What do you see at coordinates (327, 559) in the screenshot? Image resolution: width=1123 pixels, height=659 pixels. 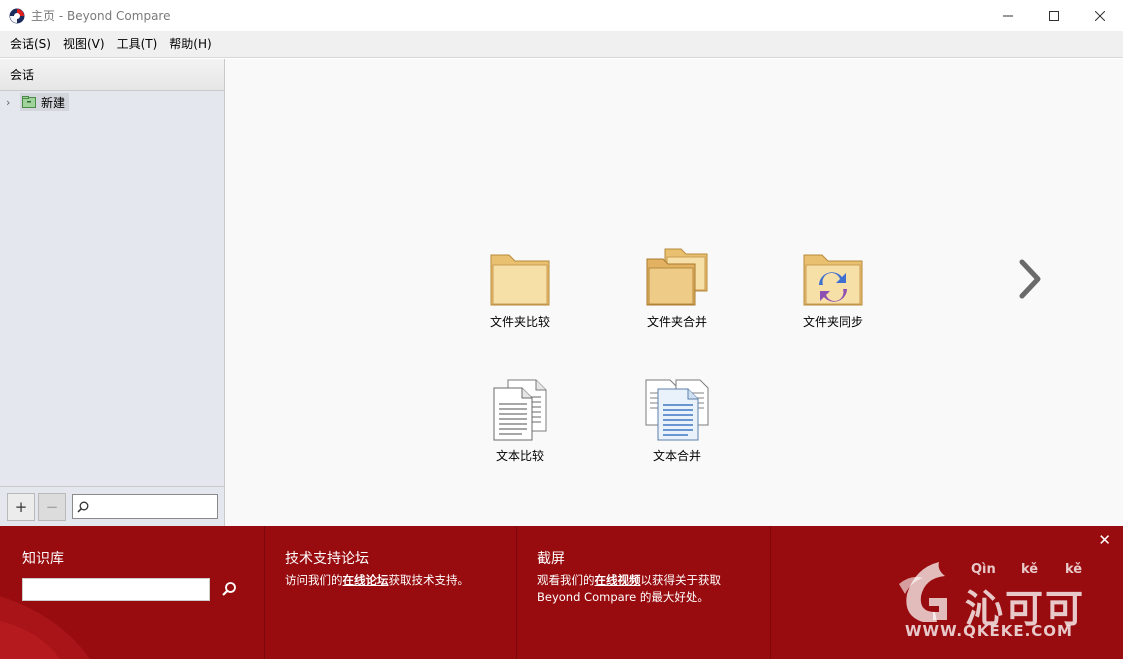 I see `support-forum-title: 技术支持论坛` at bounding box center [327, 559].